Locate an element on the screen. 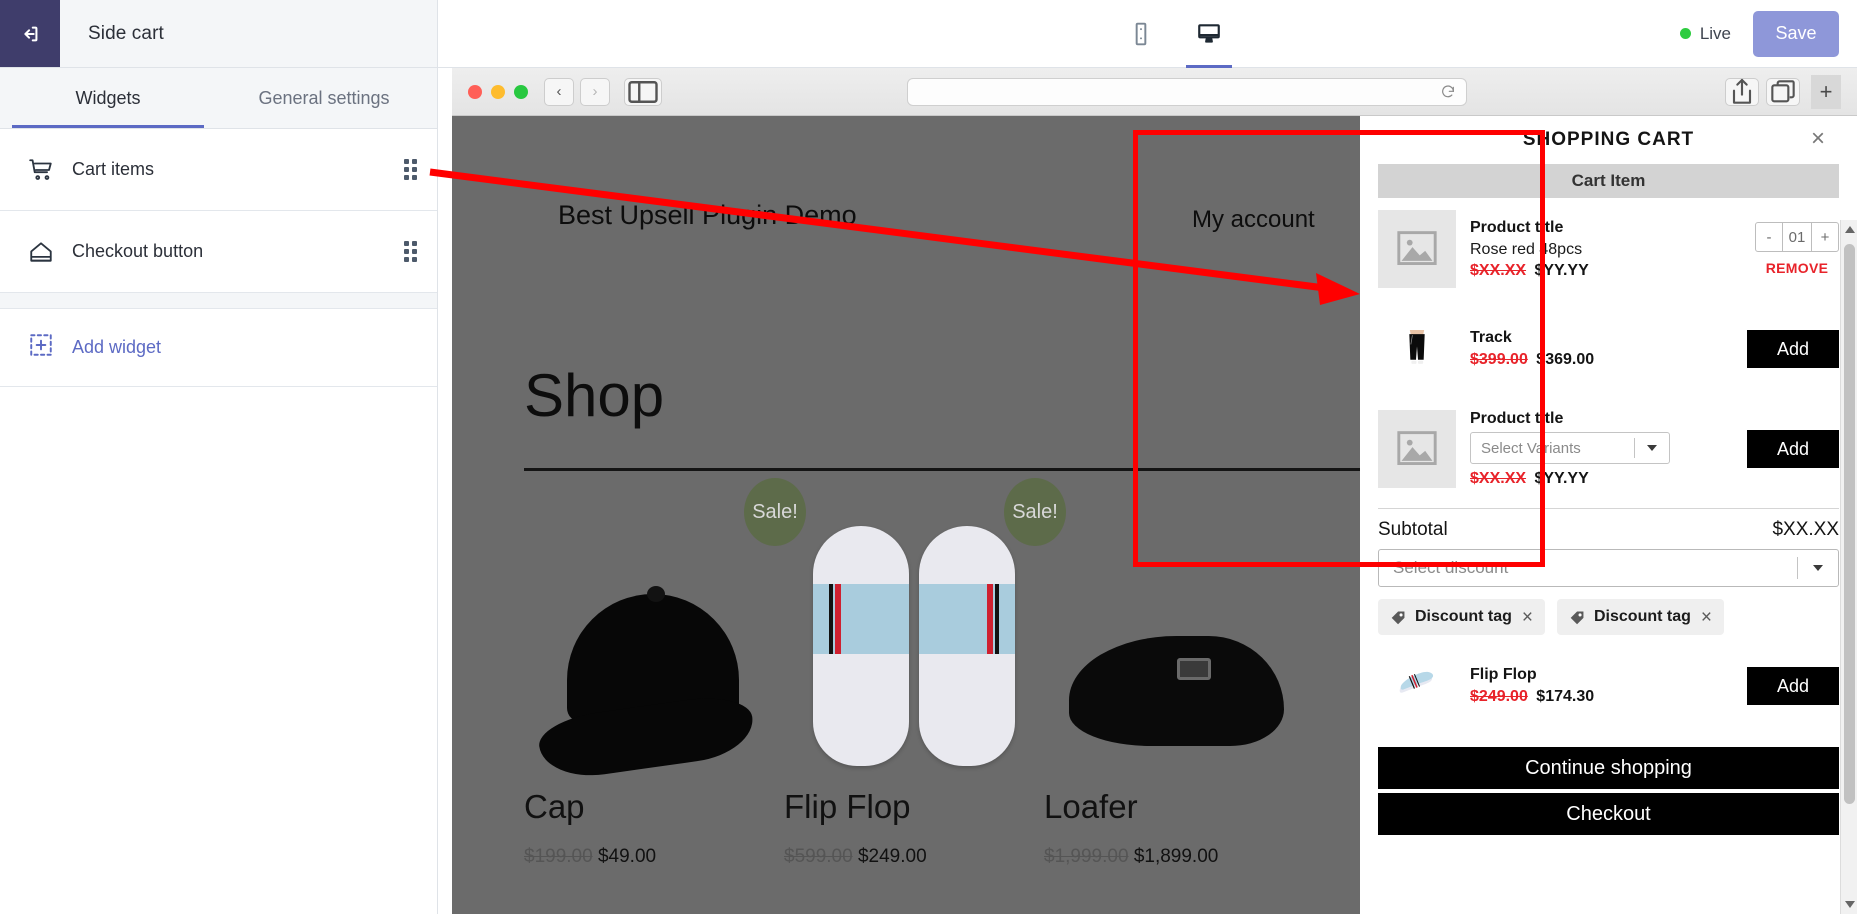 The width and height of the screenshot is (1857, 914). traffic-lights is located at coordinates (498, 91).